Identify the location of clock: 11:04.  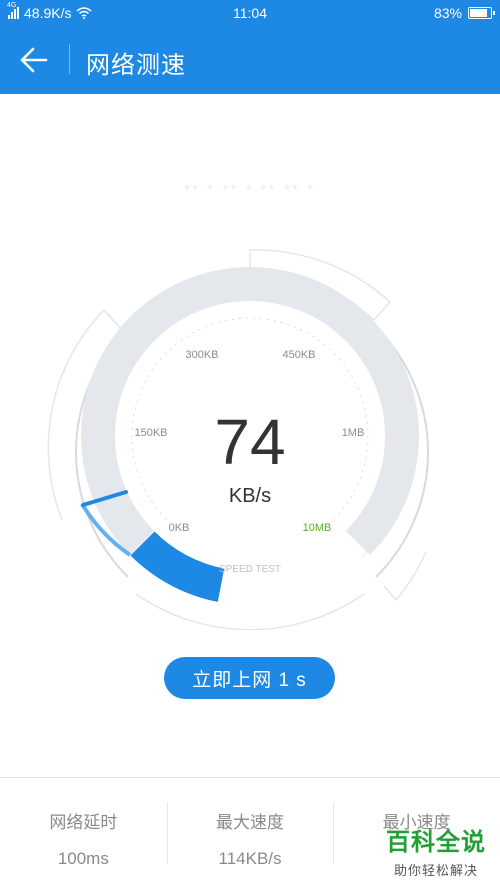
(250, 13).